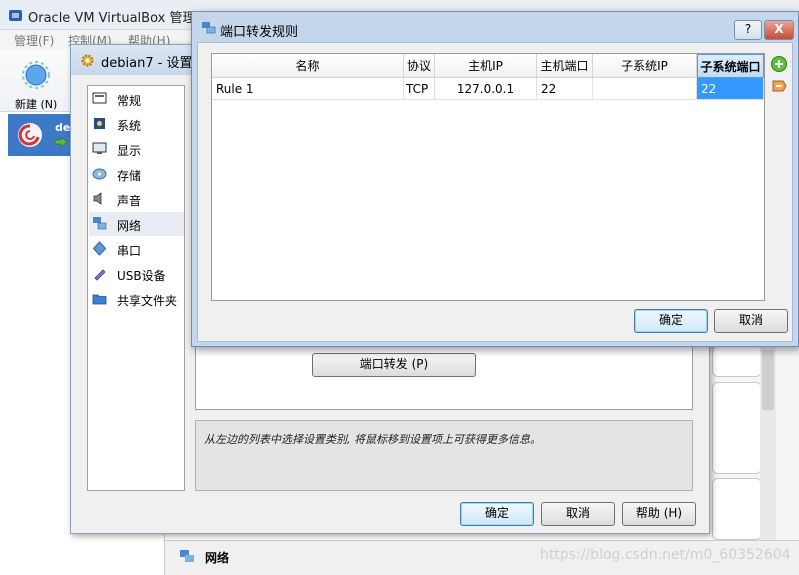 The height and width of the screenshot is (575, 799). What do you see at coordinates (779, 86) in the screenshot?
I see `remove-rule-icon` at bounding box center [779, 86].